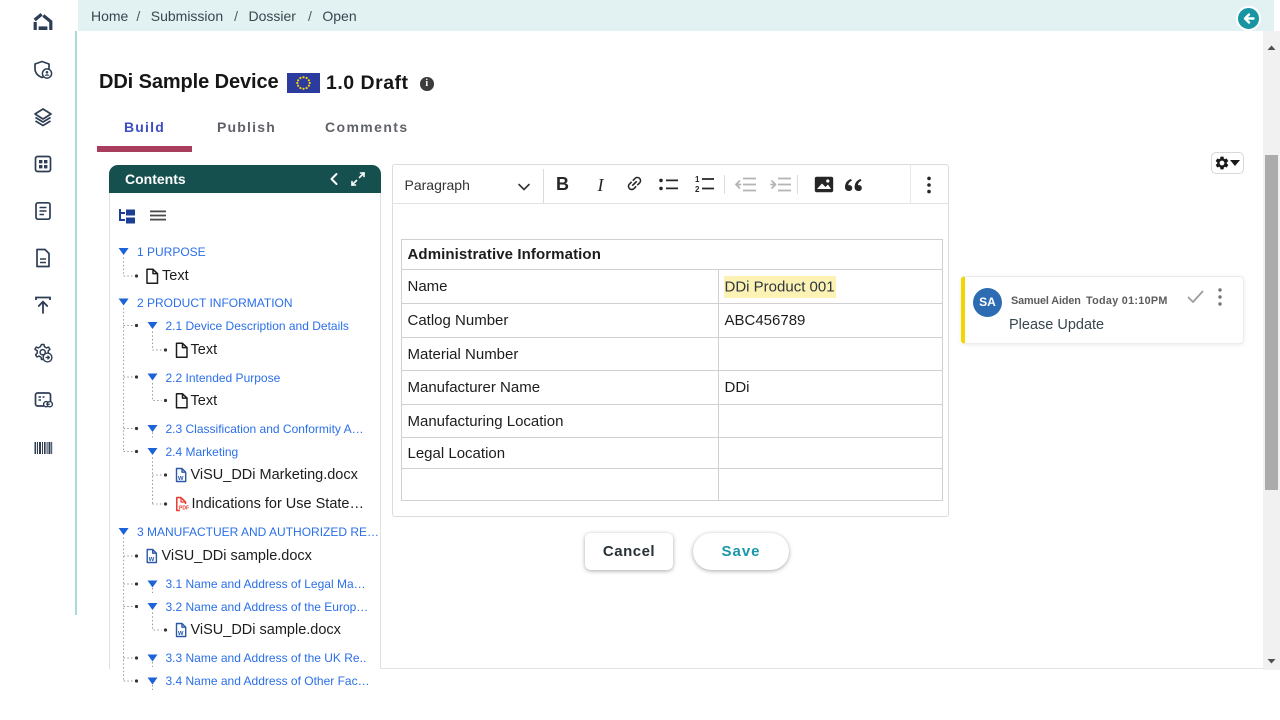 The height and width of the screenshot is (720, 1280). I want to click on svg-text: 2, so click(697, 189).